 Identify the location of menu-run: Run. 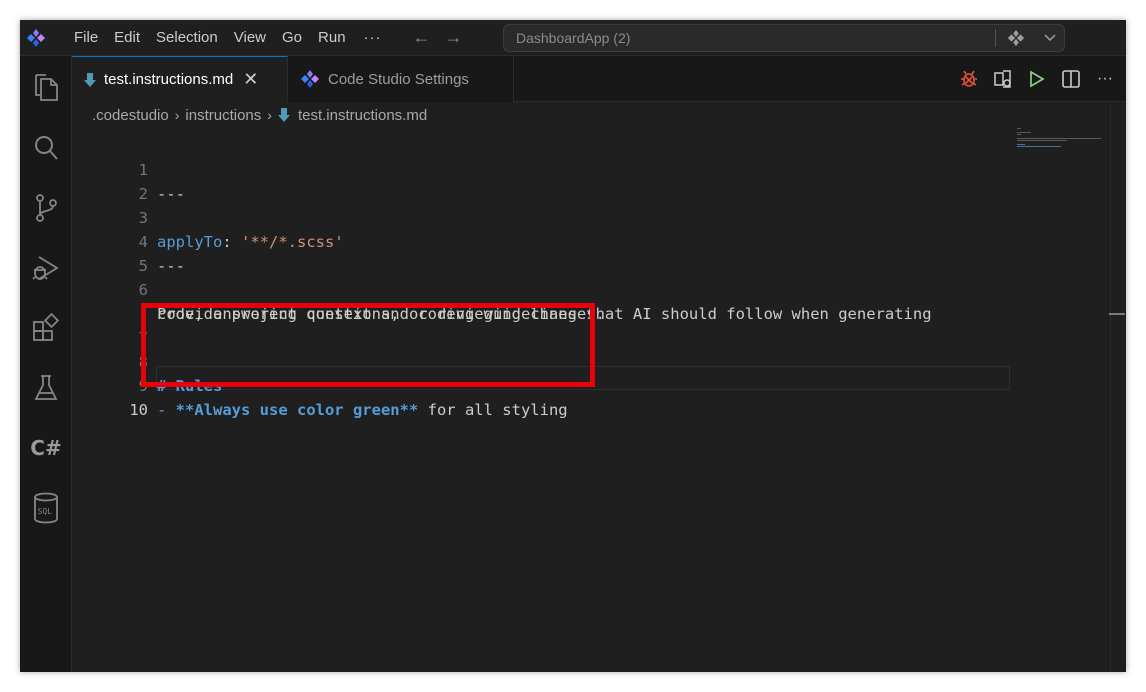
(332, 38).